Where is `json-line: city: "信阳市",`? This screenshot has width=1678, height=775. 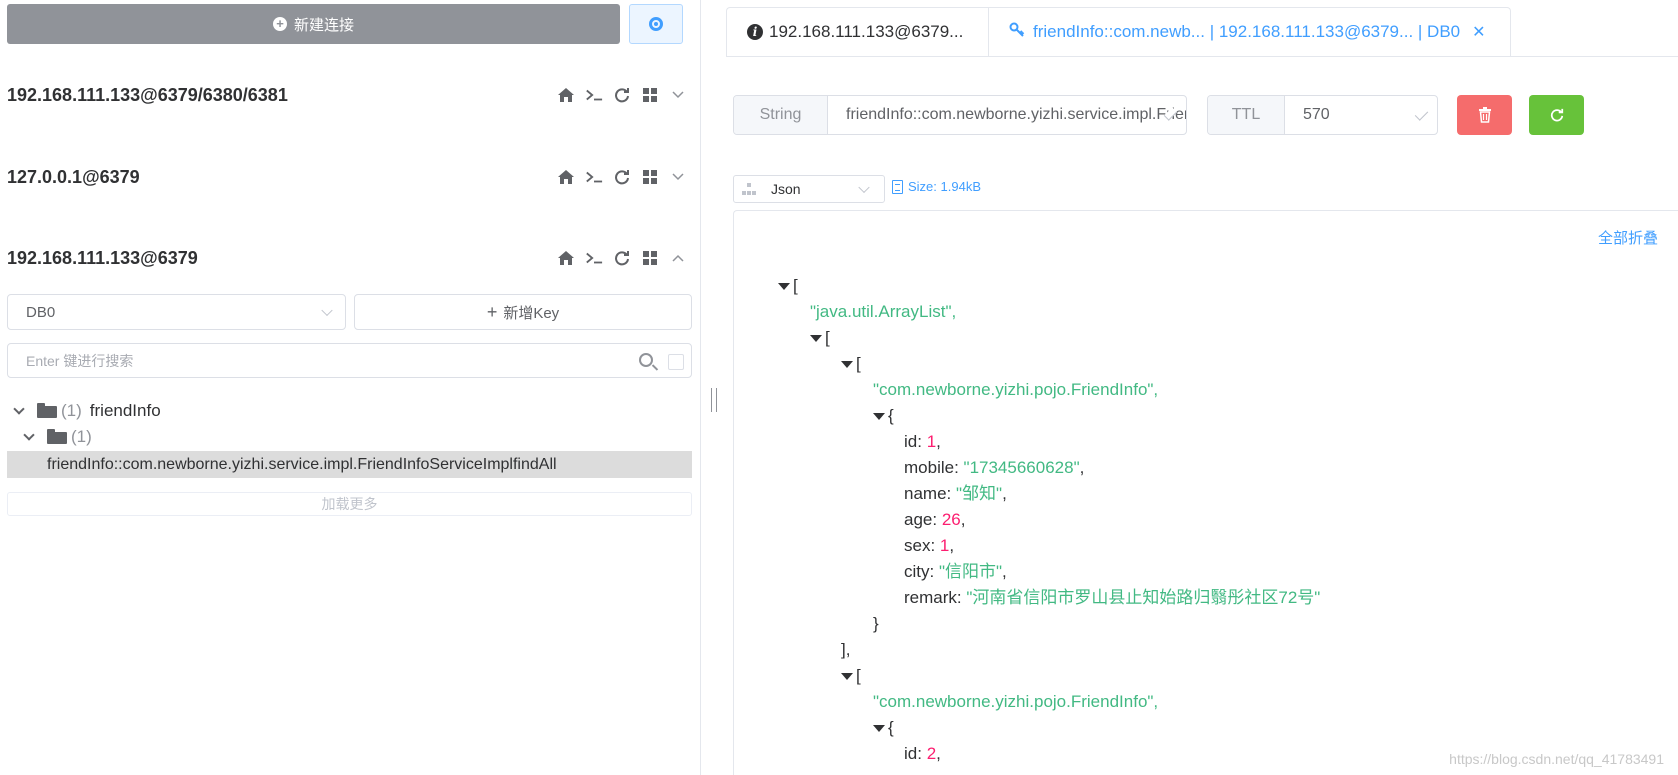
json-line: city: "信阳市", is located at coordinates (955, 571).